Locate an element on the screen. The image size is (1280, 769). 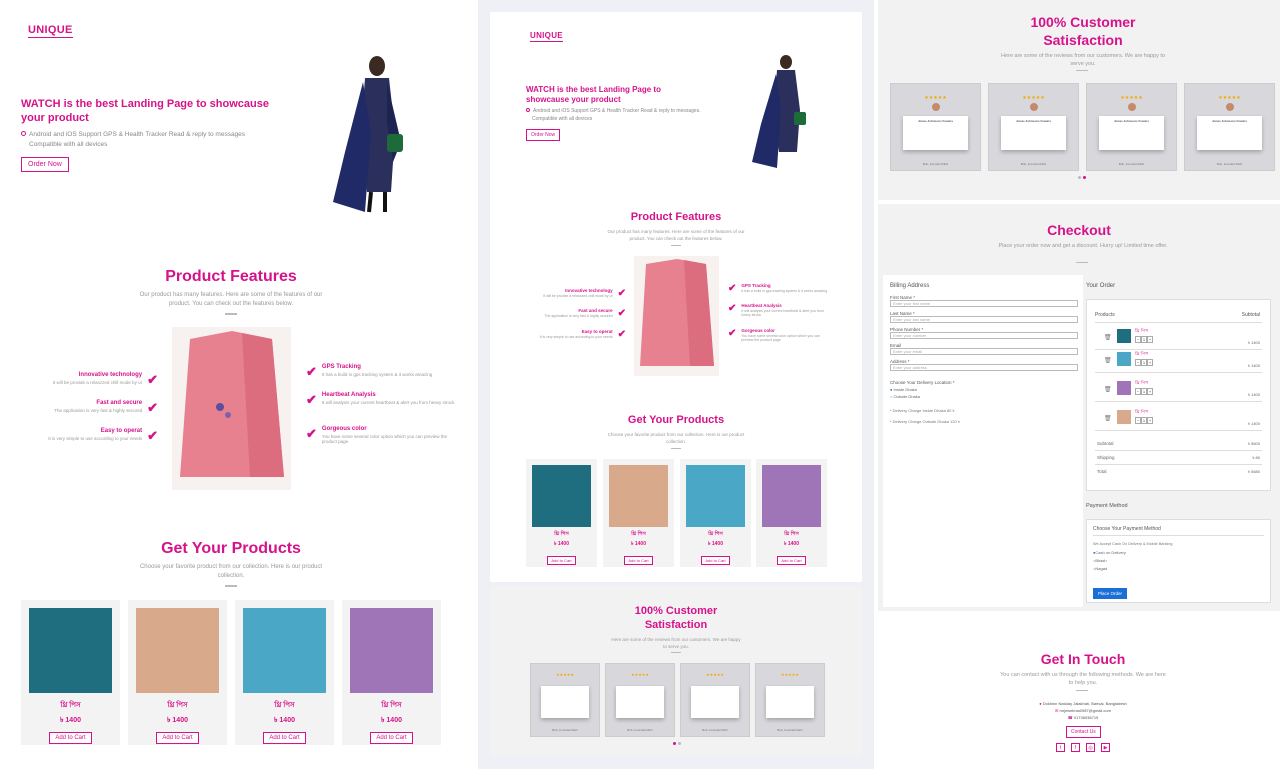
email-line: ✉ mrjewelmia0987@gmail.com is located at coordinates (1083, 711).